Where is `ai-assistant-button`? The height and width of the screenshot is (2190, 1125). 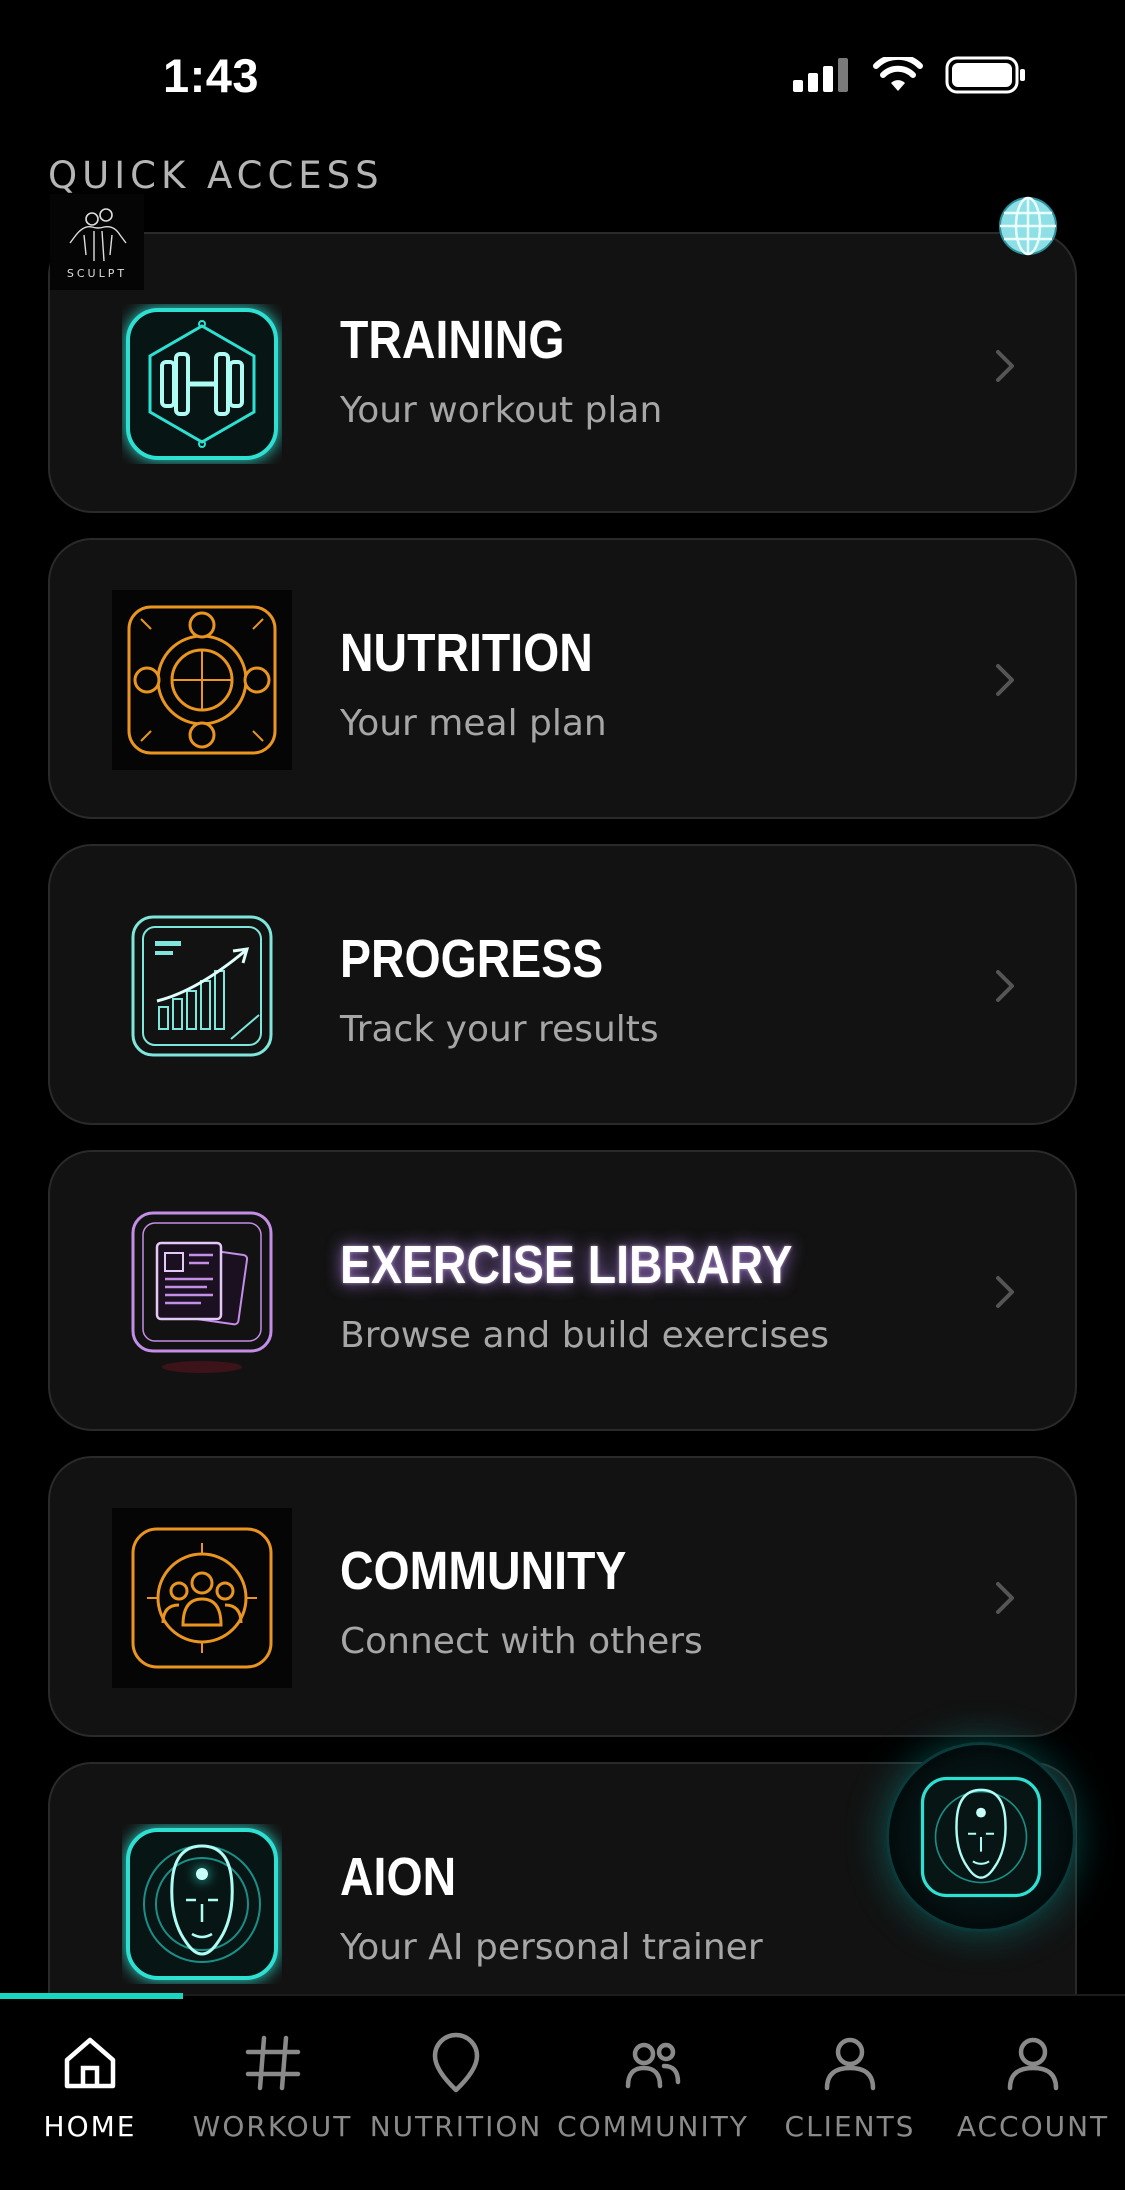
ai-assistant-button is located at coordinates (981, 1837).